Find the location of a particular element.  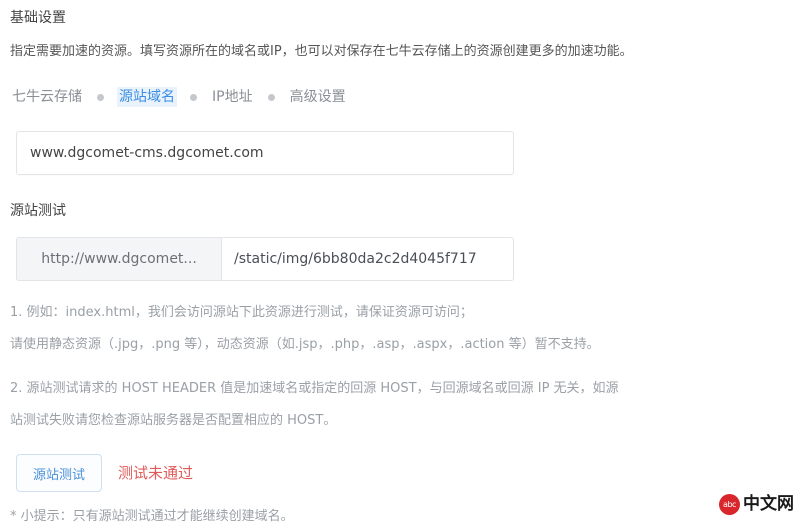

test-path-input: /static/img/6bb80da2c2d4045f717 is located at coordinates (367, 259).